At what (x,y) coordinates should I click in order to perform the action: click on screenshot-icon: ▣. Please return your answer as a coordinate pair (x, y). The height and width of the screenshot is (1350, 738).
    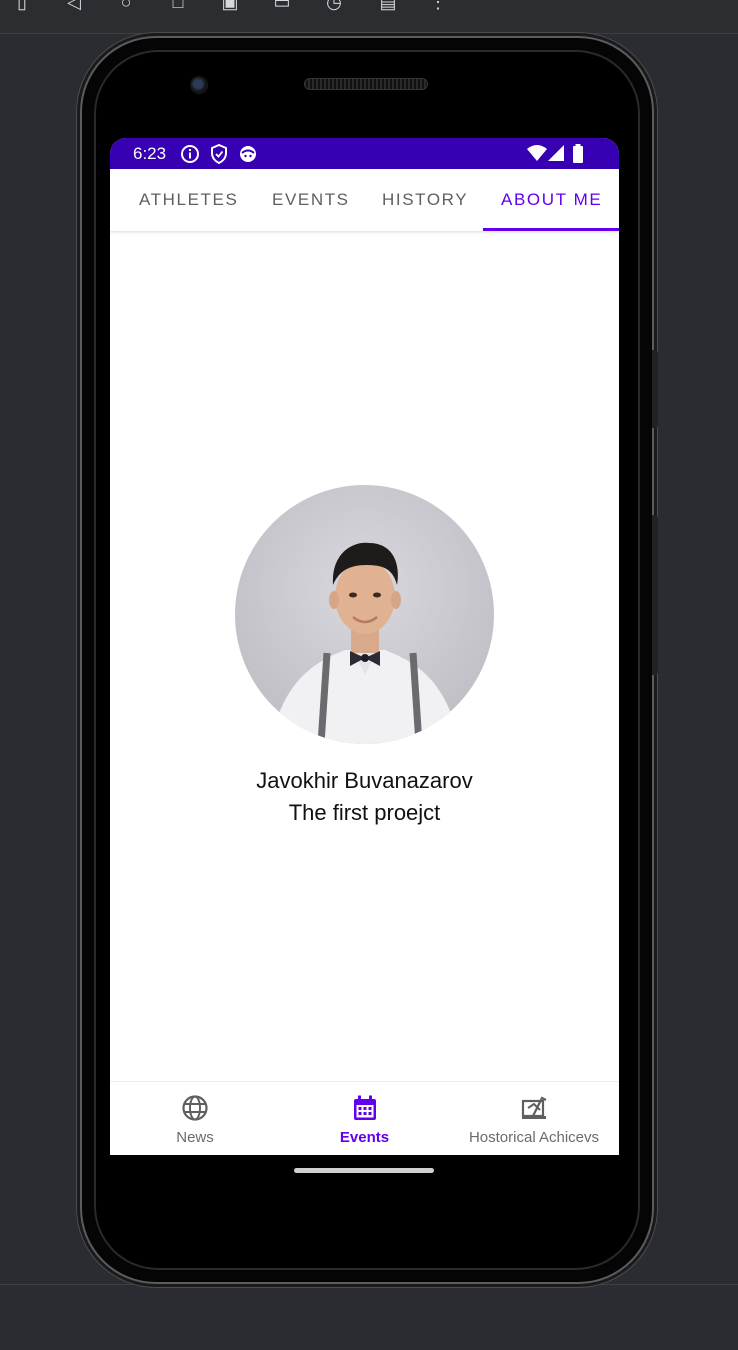
    Looking at the image, I should click on (230, 6).